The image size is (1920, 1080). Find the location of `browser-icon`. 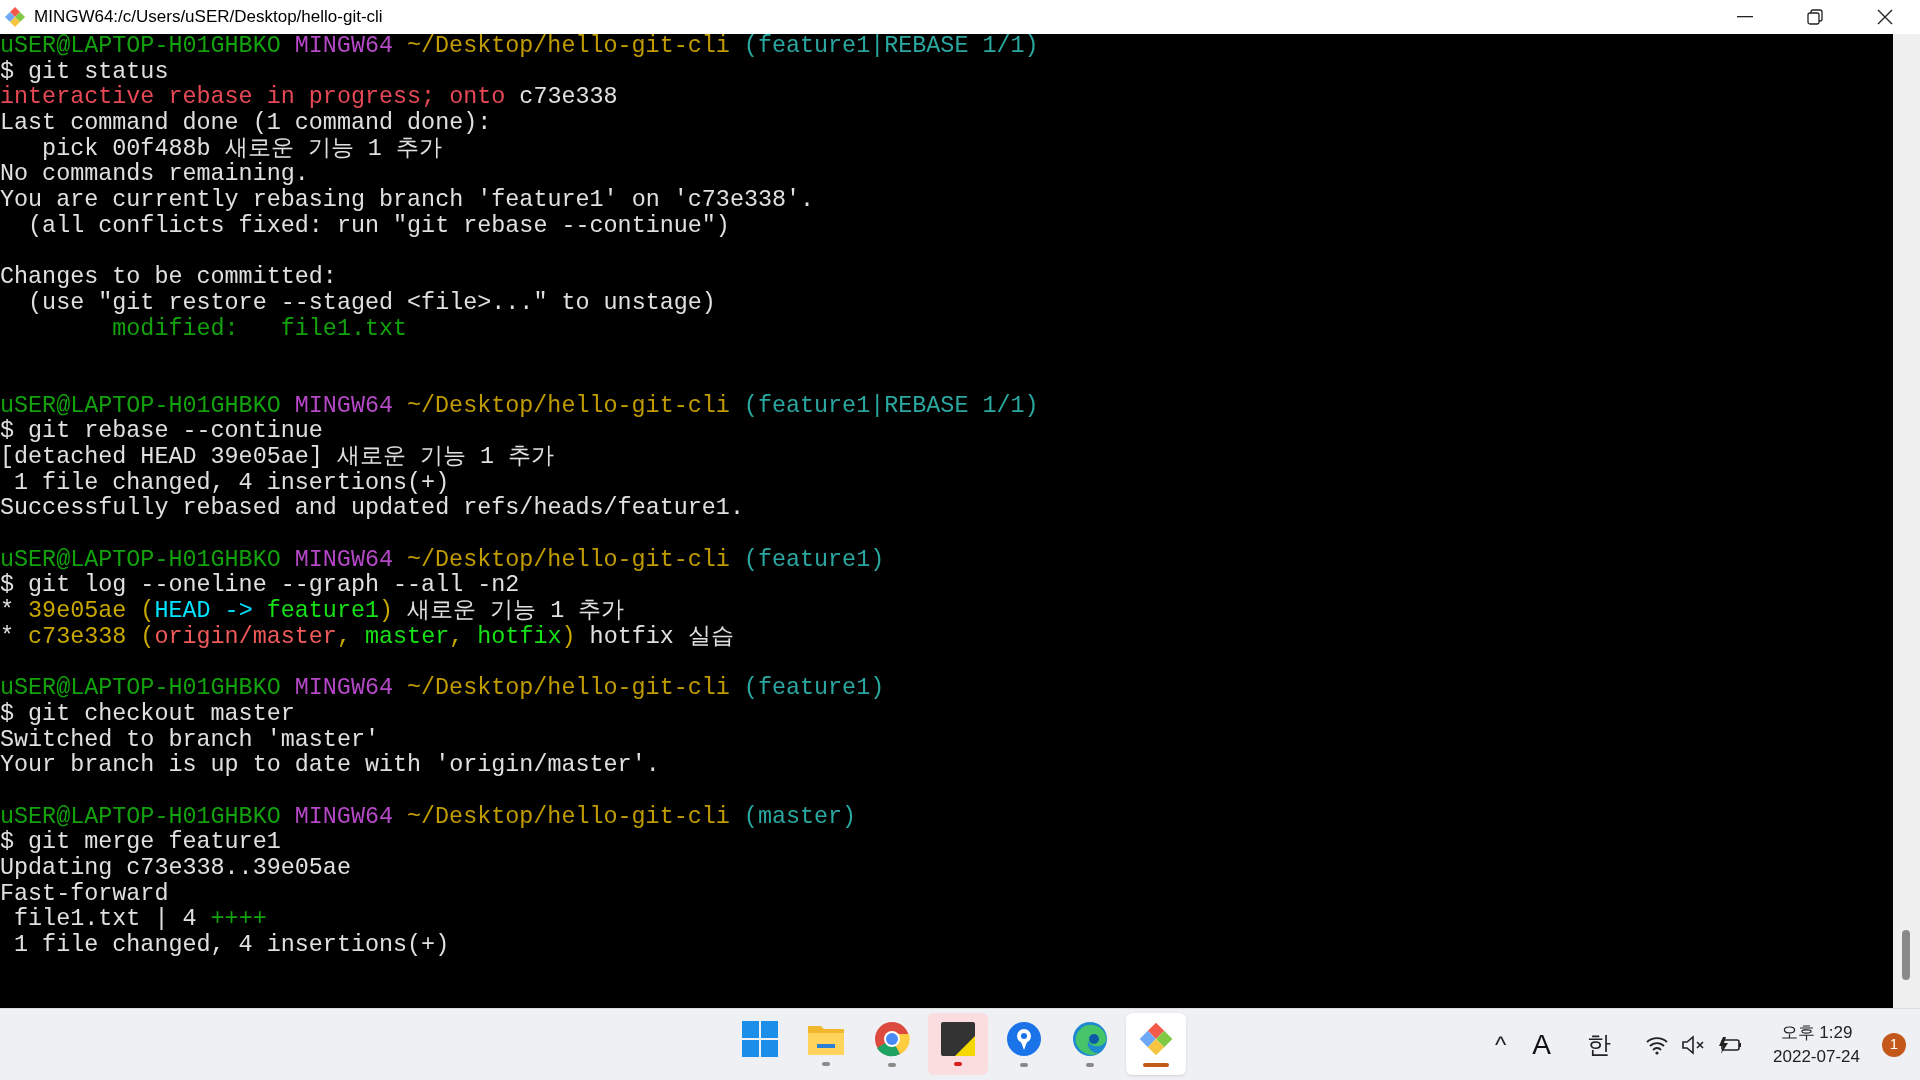

browser-icon is located at coordinates (892, 1039).